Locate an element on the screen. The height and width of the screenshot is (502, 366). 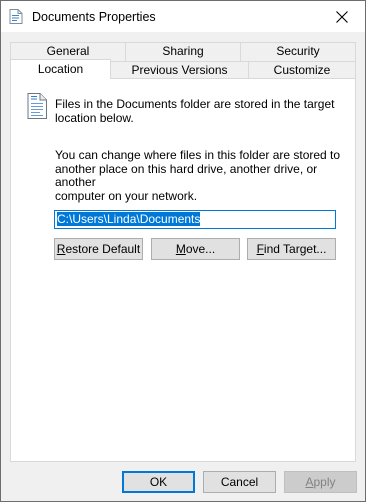
mnemonic: A is located at coordinates (309, 482).